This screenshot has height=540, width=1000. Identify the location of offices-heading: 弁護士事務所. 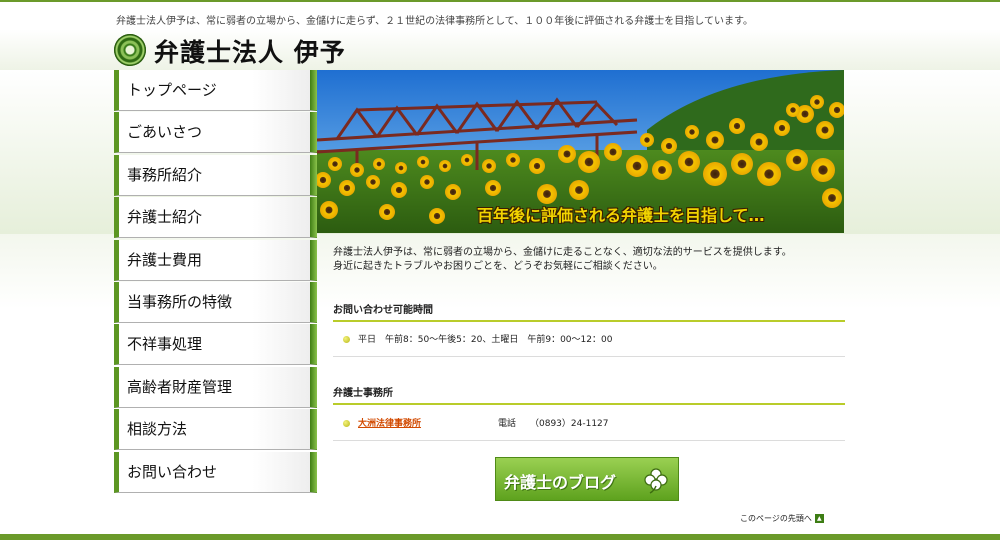
(589, 394).